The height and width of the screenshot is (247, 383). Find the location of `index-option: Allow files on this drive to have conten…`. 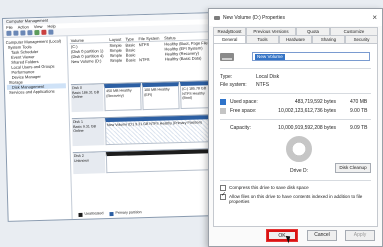

index-option: Allow files on this drive to have conten… is located at coordinates (300, 199).